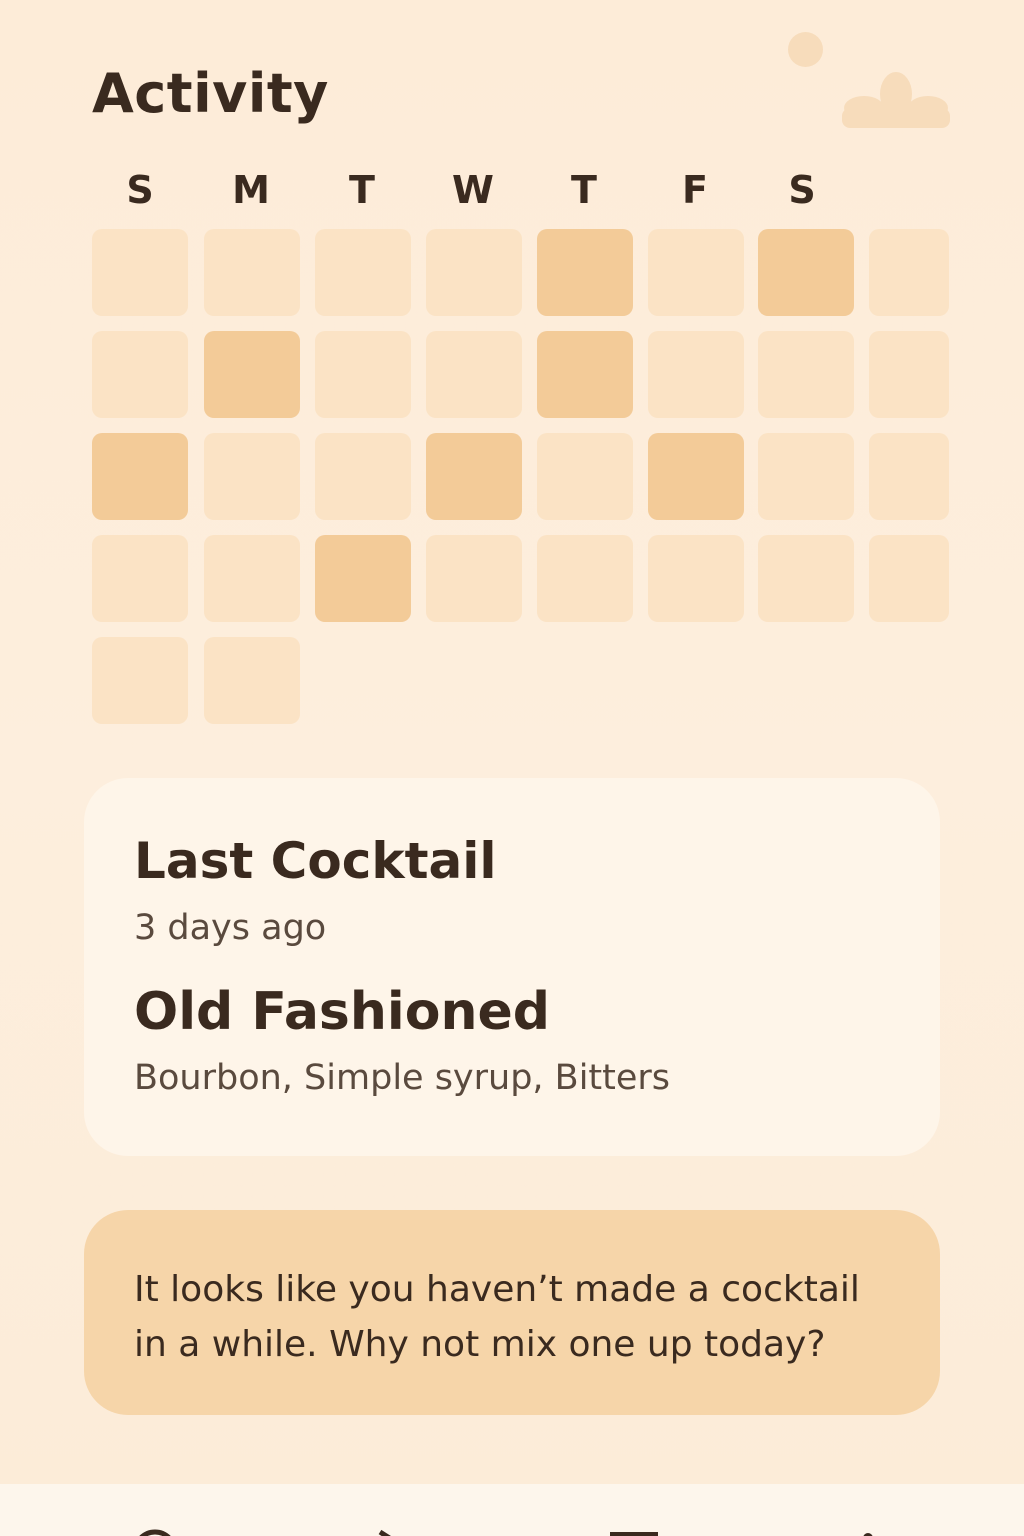 The image size is (1024, 1536). Describe the element at coordinates (230, 928) in the screenshot. I see `last-cocktail-time: 3 days ago` at that location.